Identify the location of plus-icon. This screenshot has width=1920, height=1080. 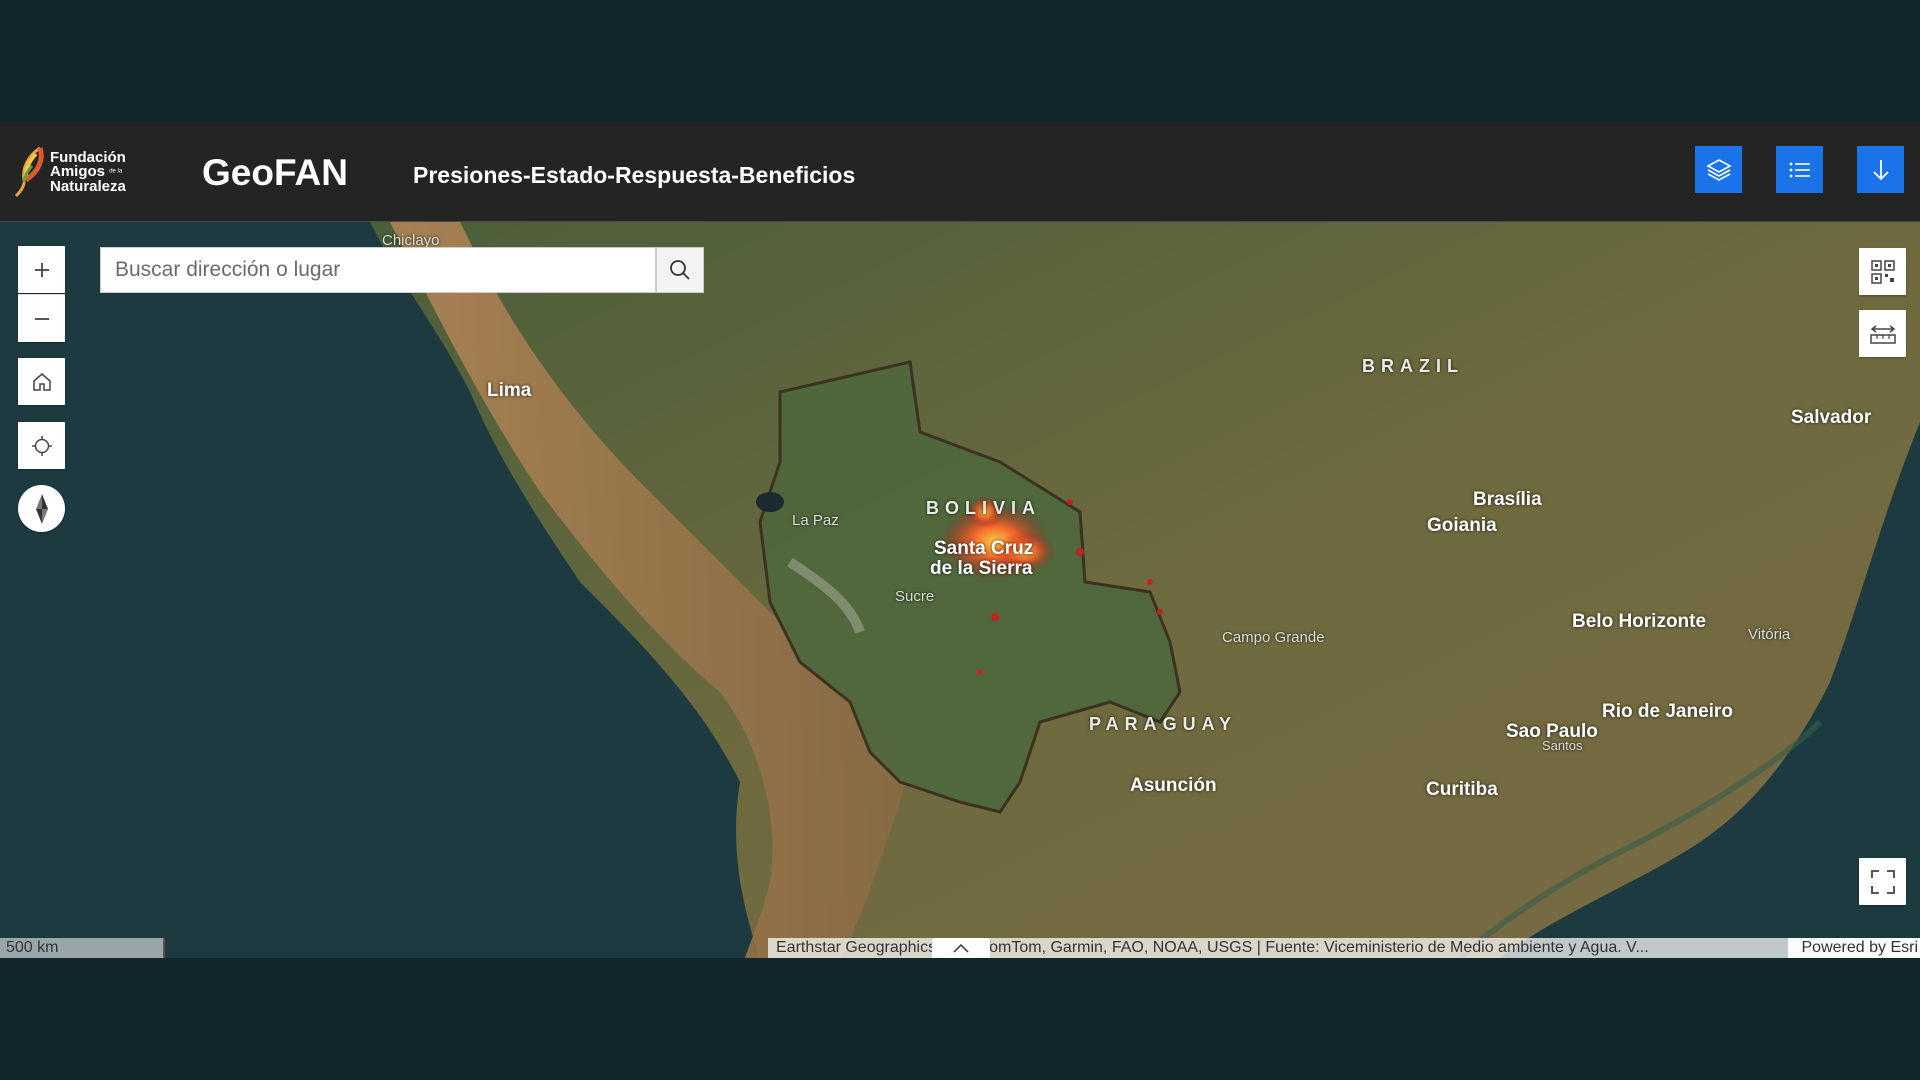
(41, 269).